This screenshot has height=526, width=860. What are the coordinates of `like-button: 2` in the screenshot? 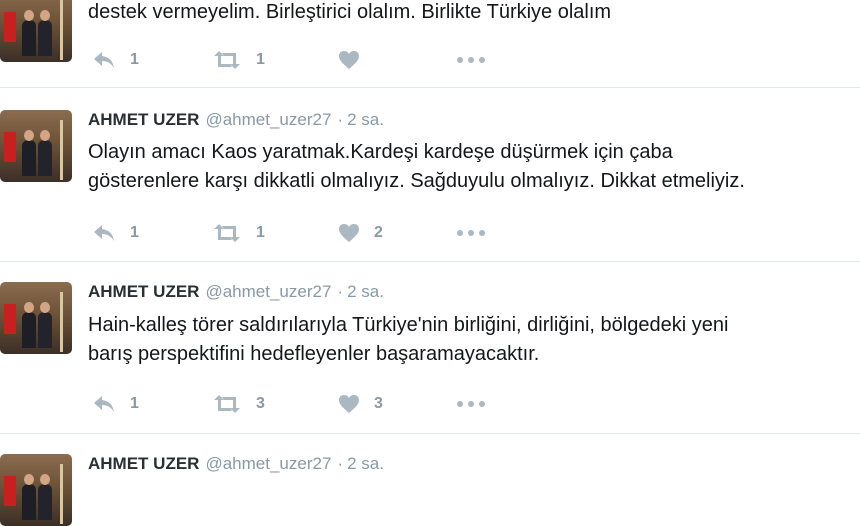 It's located at (360, 233).